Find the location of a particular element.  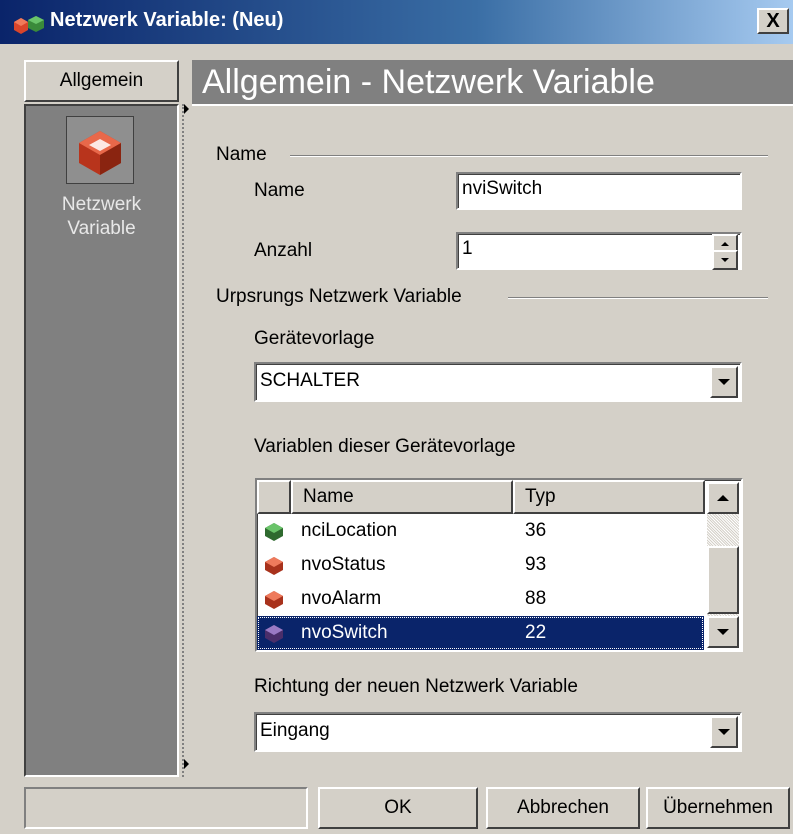

scroll-up-icon is located at coordinates (723, 498).